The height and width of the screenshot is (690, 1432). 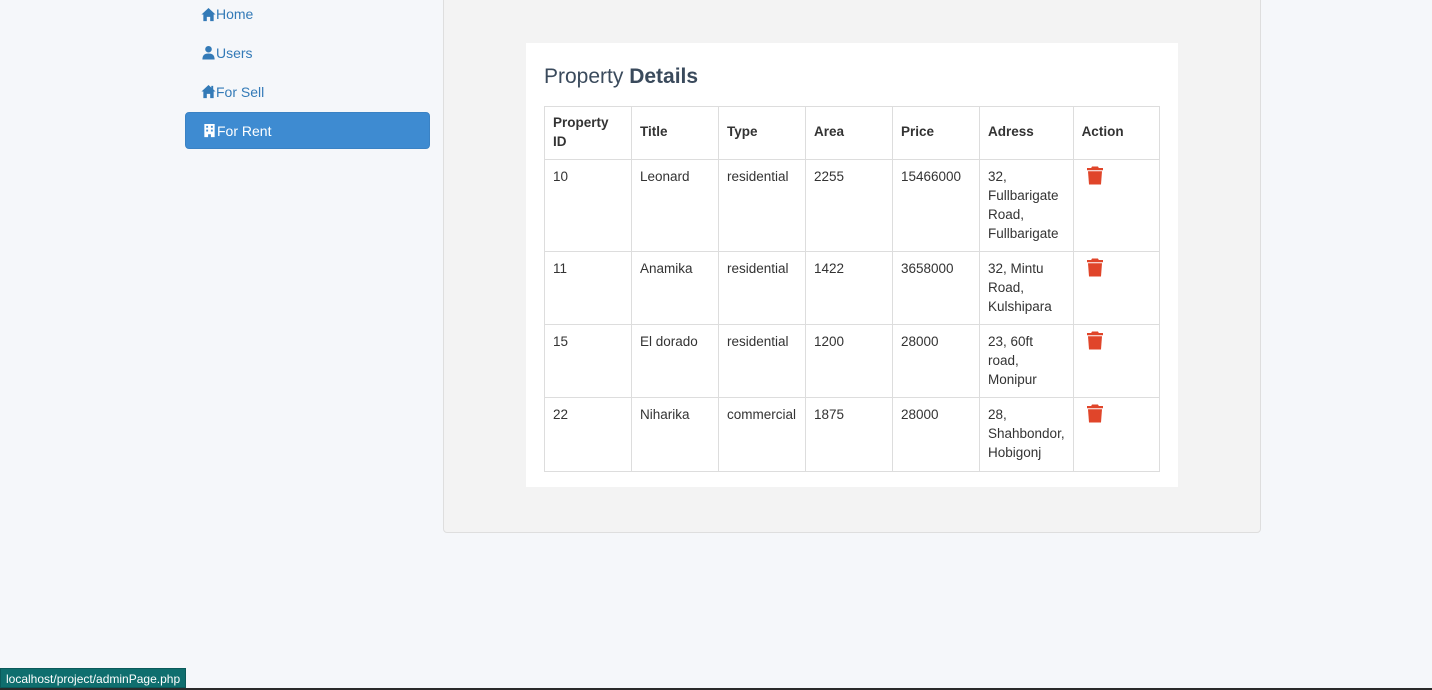 I want to click on house-icon, so click(x=208, y=92).